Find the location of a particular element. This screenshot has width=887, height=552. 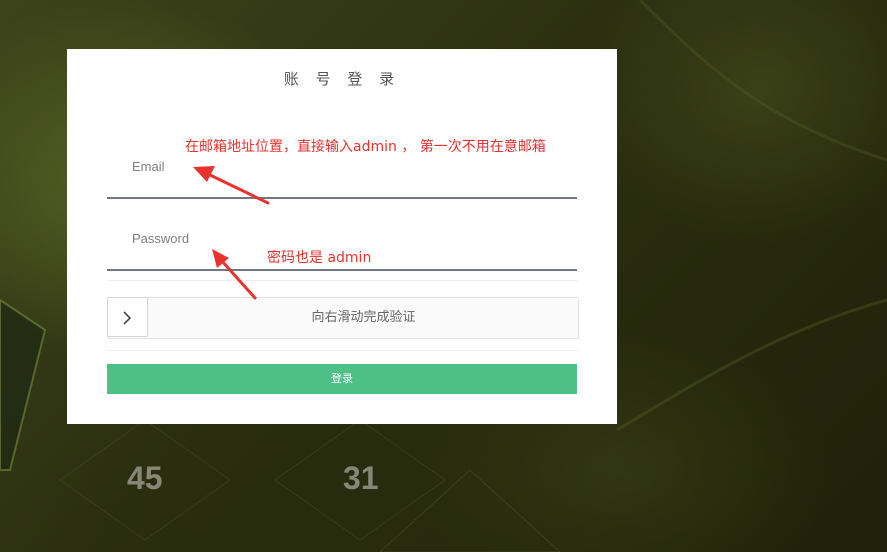

annotation-arrow-email is located at coordinates (231, 185).